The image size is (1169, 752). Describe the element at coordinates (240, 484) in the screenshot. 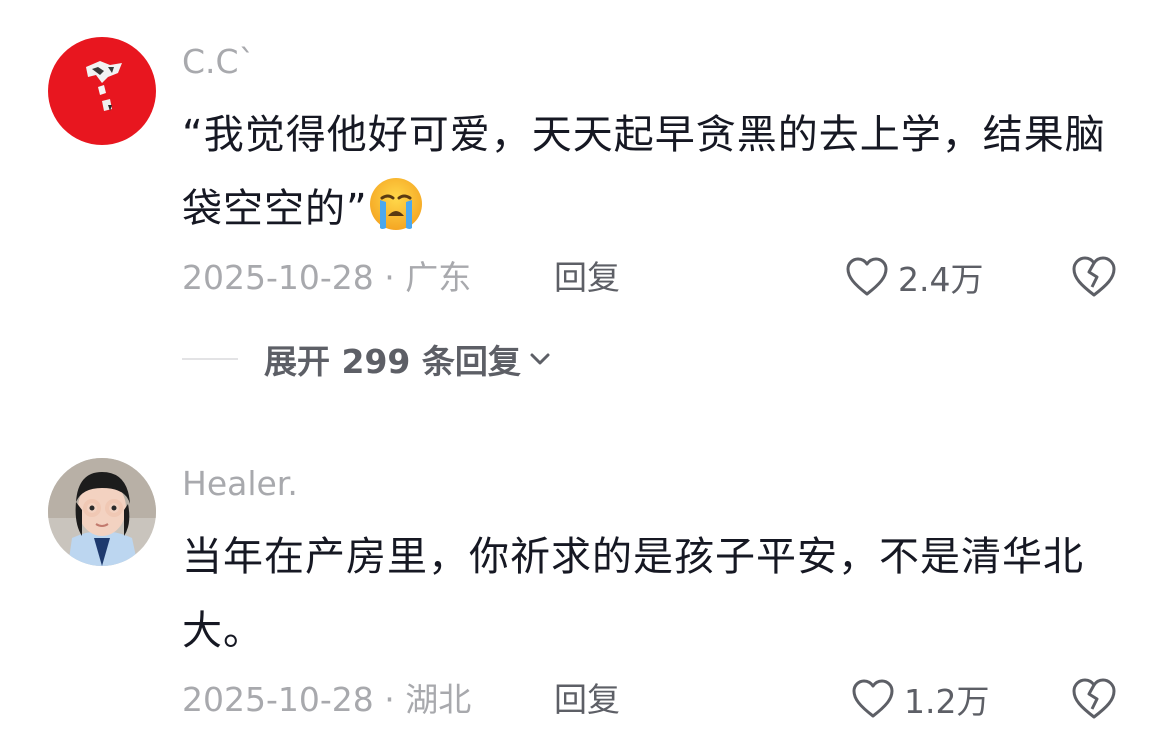

I see `username: Healer.` at that location.